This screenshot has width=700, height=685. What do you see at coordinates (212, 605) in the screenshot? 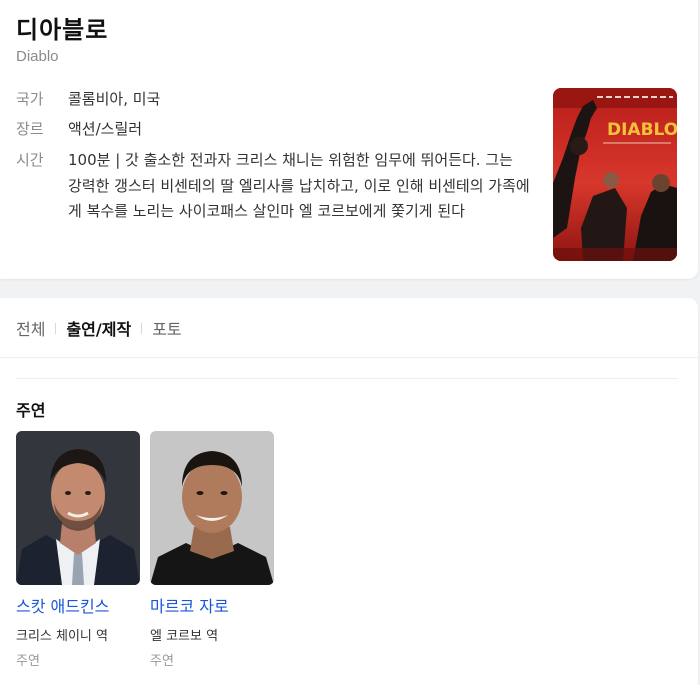
I see `cast-name-link: 마르코 자로` at bounding box center [212, 605].